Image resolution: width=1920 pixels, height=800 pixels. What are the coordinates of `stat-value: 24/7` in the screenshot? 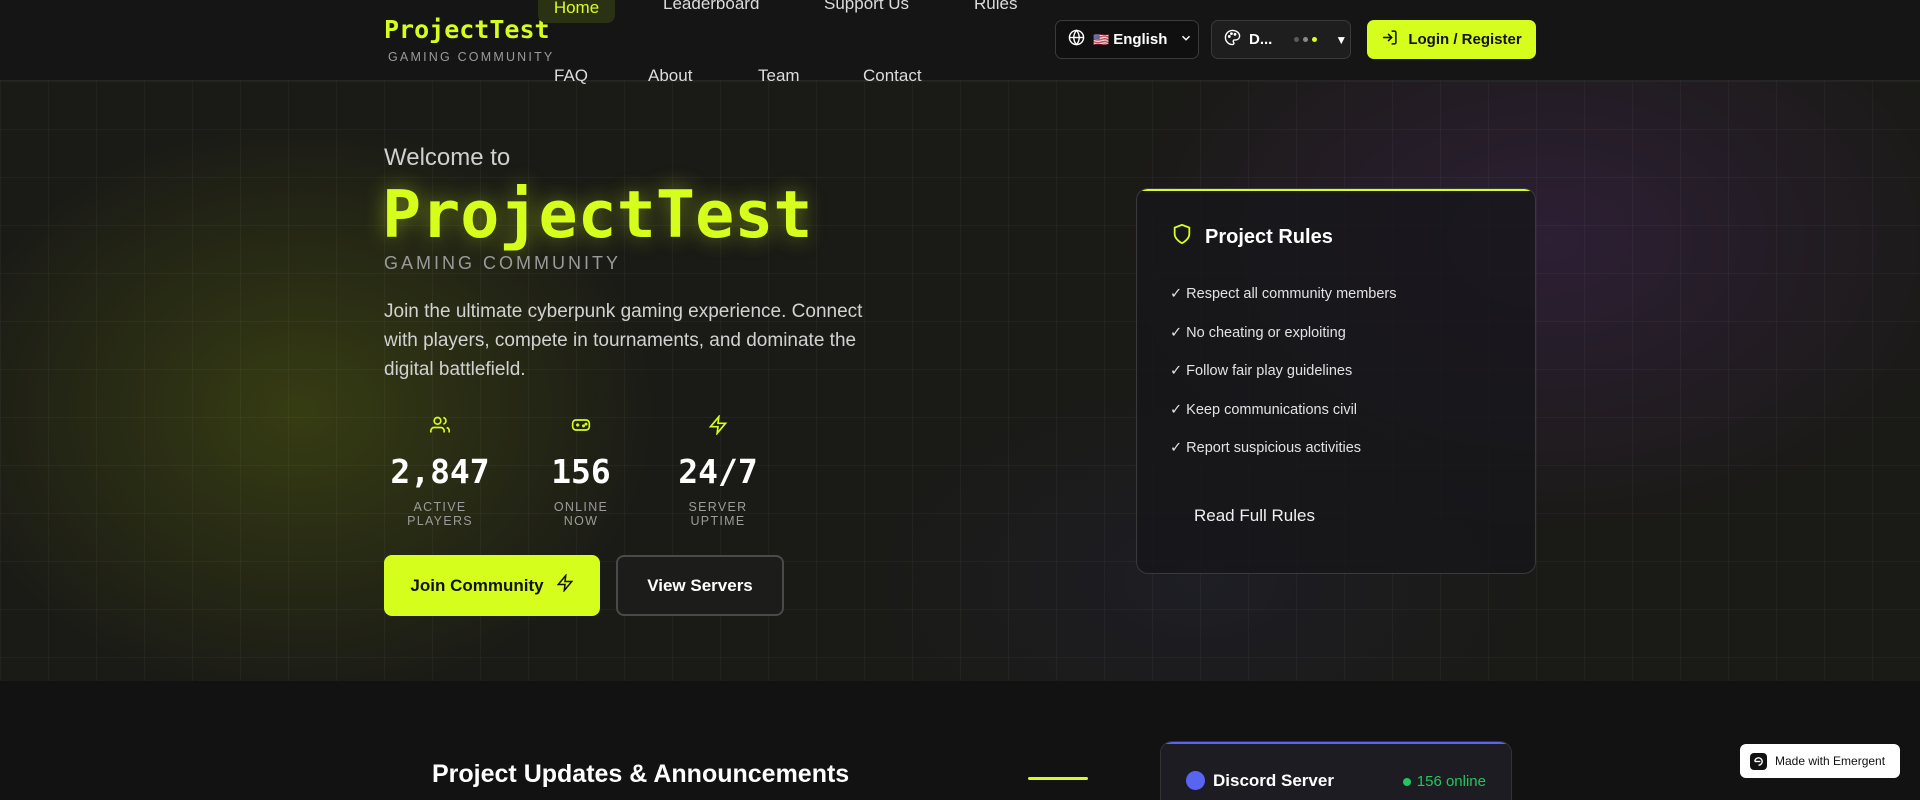 It's located at (718, 471).